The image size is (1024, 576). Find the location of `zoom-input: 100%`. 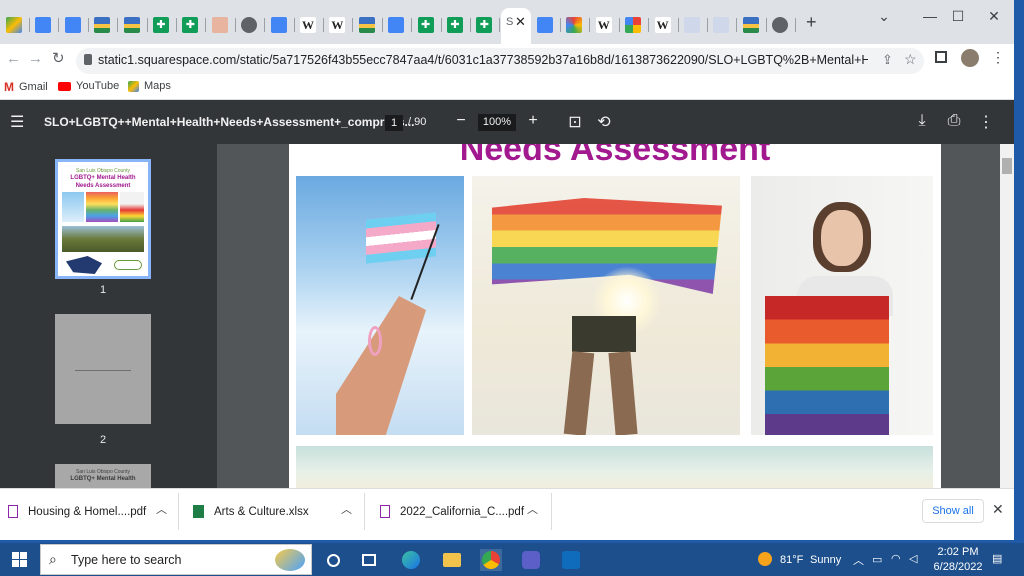

zoom-input: 100% is located at coordinates (497, 122).